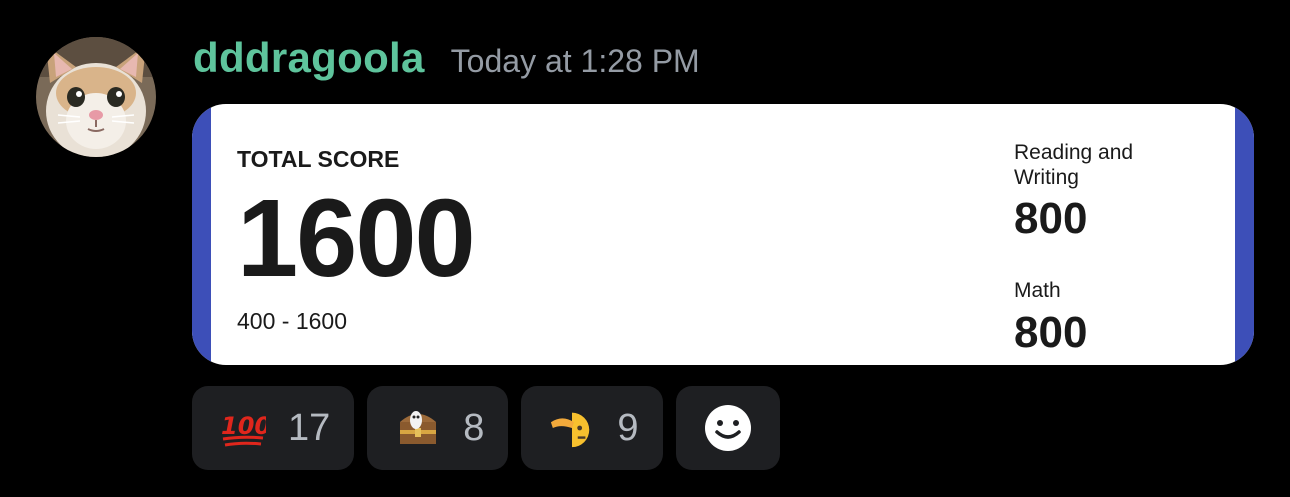 This screenshot has width=1290, height=497. Describe the element at coordinates (628, 427) in the screenshot. I see `reaction-count: 9` at that location.